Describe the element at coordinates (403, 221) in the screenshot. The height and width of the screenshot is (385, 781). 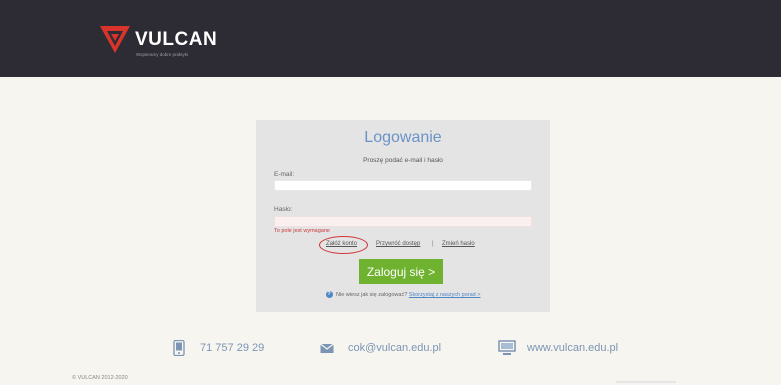
I see `password-field` at that location.